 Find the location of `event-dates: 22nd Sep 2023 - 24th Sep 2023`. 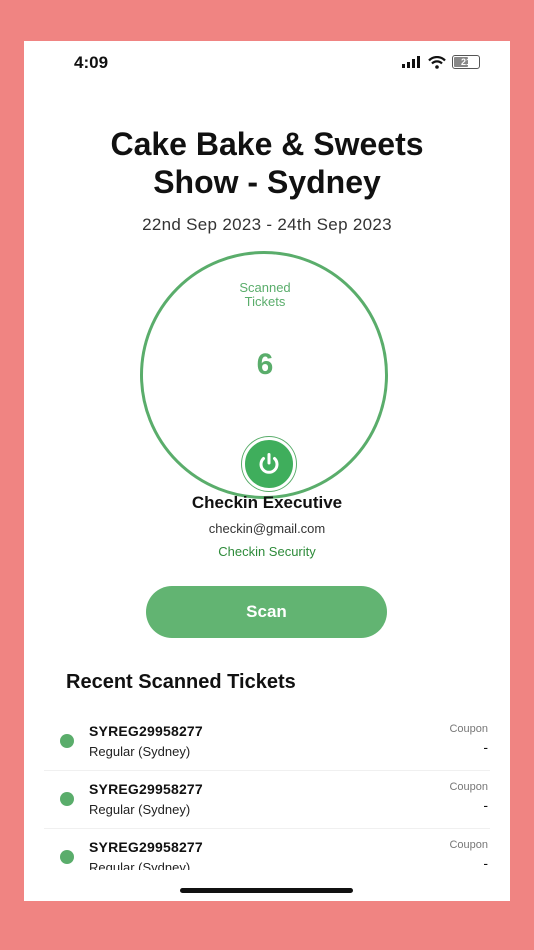

event-dates: 22nd Sep 2023 - 24th Sep 2023 is located at coordinates (267, 224).